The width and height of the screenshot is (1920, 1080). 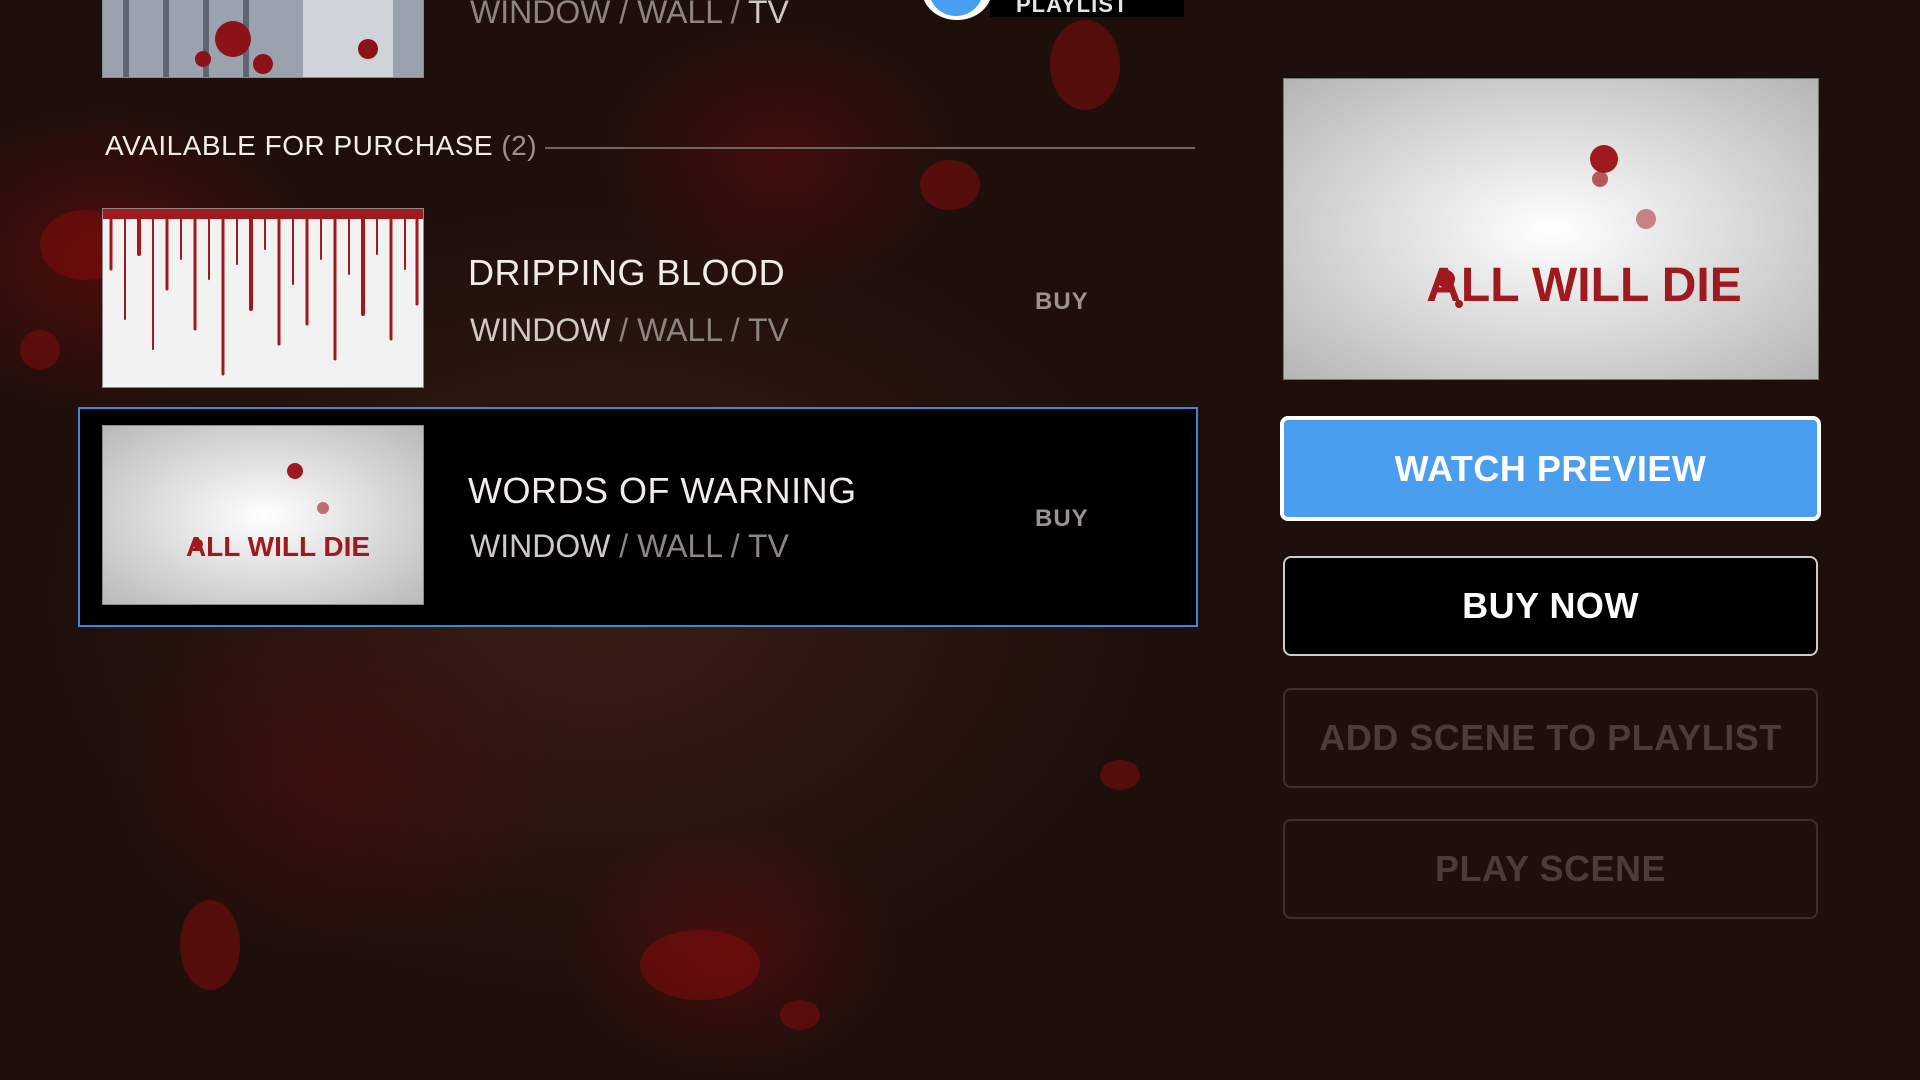 What do you see at coordinates (1550, 738) in the screenshot?
I see `add-scene-to-playlist-button: ADD SCENE TO PLAYLIST` at bounding box center [1550, 738].